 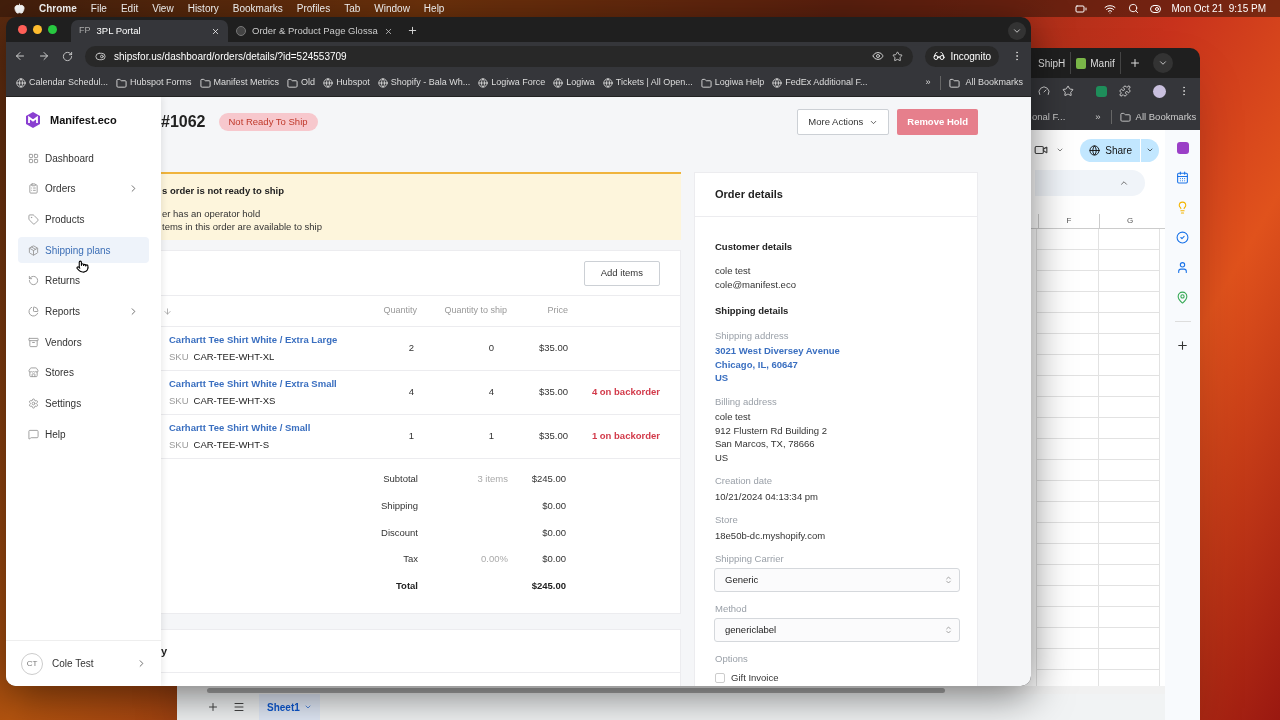 What do you see at coordinates (289, 707) in the screenshot?
I see `sheet-tab: Sheet1` at bounding box center [289, 707].